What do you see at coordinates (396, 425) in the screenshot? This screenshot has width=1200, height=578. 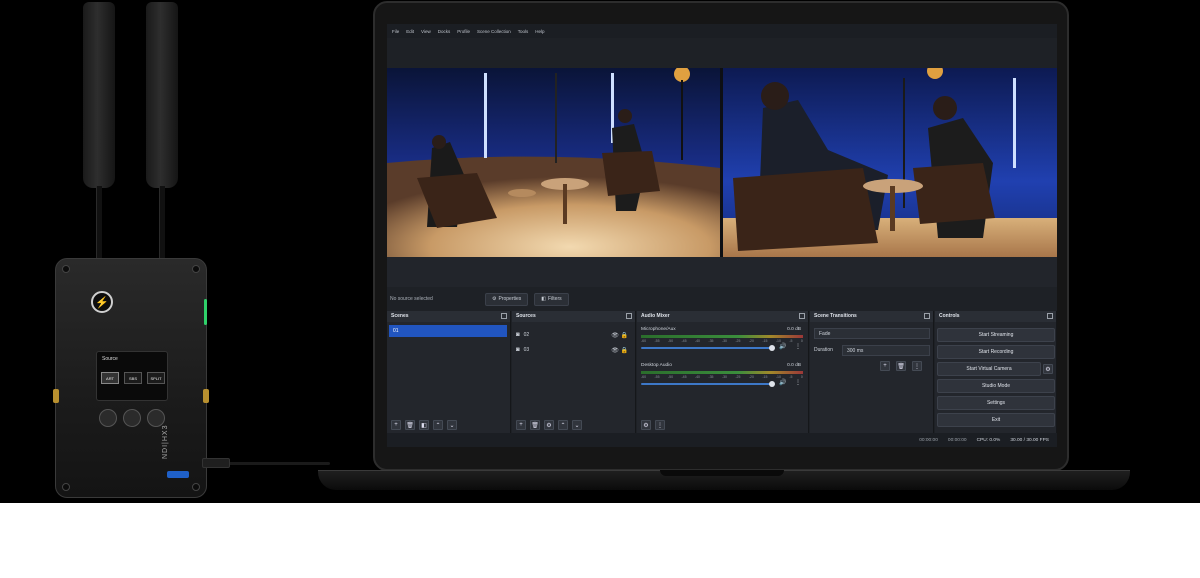 I see `add-scene-icon: +` at bounding box center [396, 425].